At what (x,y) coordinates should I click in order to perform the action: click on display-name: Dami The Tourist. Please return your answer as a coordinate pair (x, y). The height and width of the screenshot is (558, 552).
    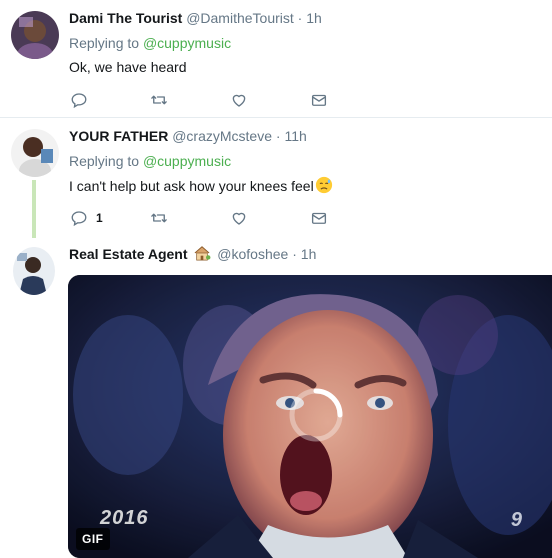
    Looking at the image, I should click on (125, 18).